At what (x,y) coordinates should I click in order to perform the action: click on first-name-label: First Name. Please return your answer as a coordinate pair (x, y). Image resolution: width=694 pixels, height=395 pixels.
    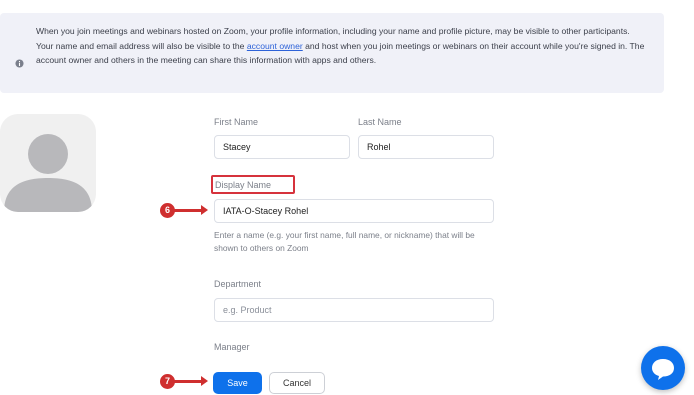
    Looking at the image, I should click on (236, 122).